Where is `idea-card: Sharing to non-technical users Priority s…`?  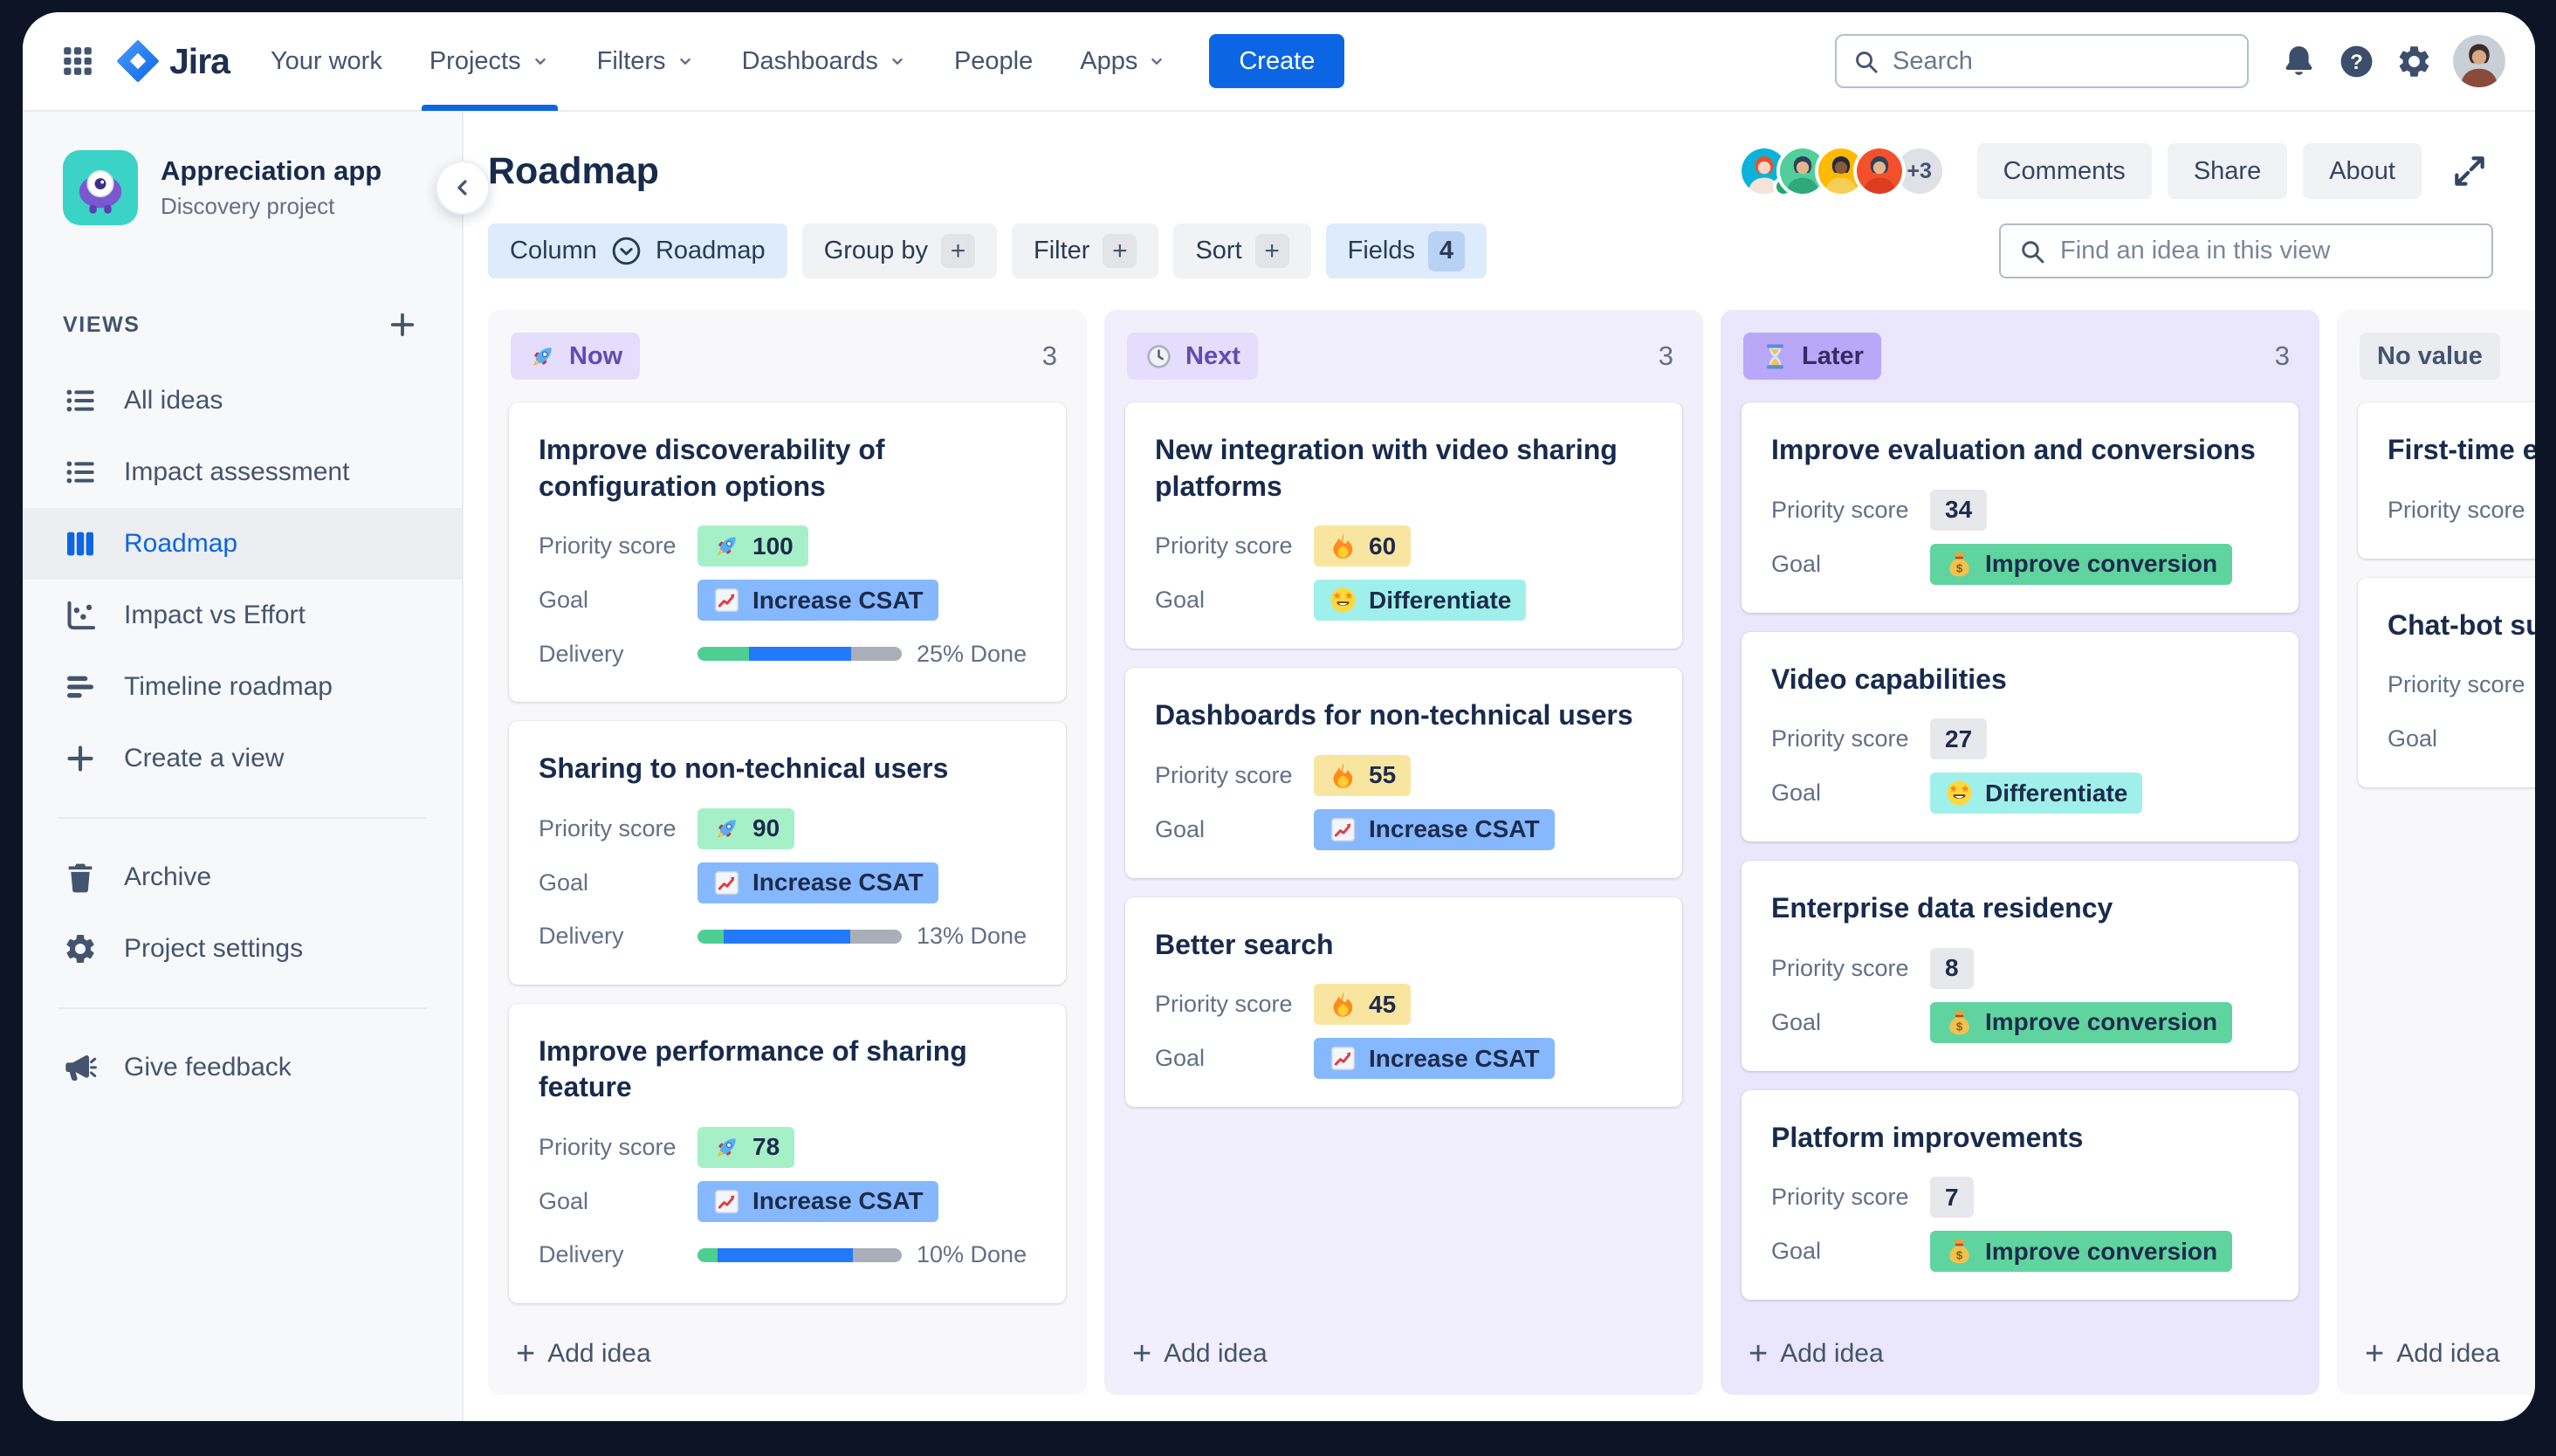
idea-card: Sharing to non-technical users Priority s… is located at coordinates (788, 853).